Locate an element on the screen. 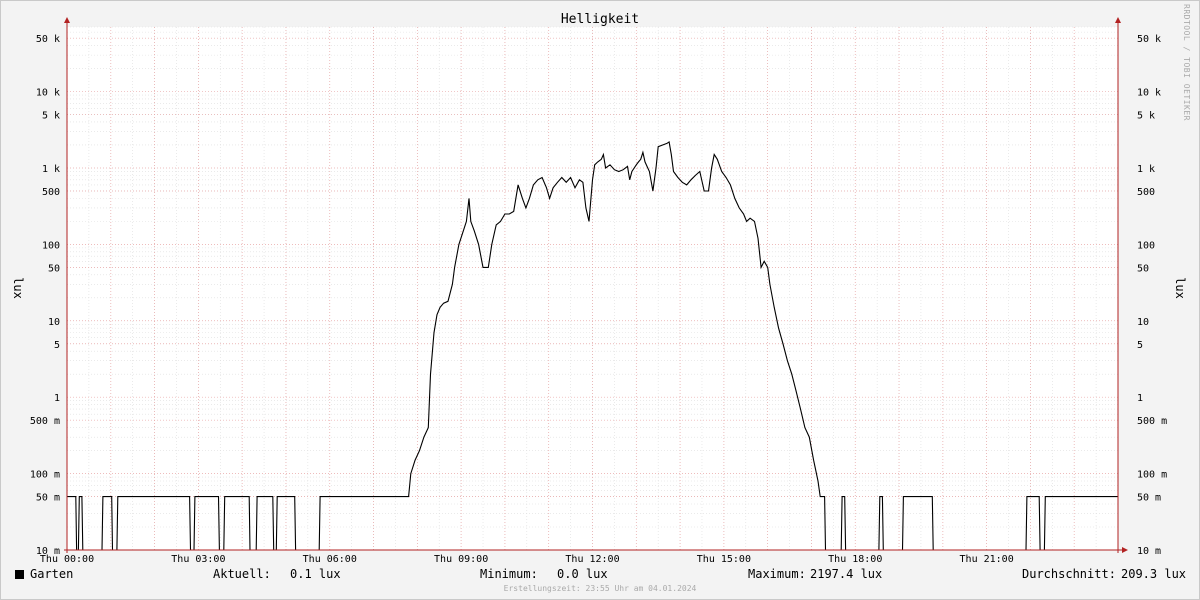 This screenshot has width=1200, height=600. legend-avg-value: 209.3 lux is located at coordinates (1154, 574).